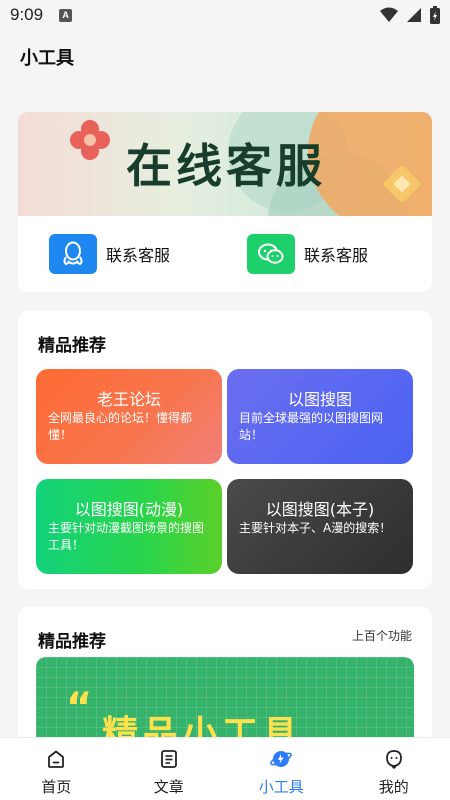  Describe the element at coordinates (393, 787) in the screenshot. I see `nav-label: 我的` at that location.